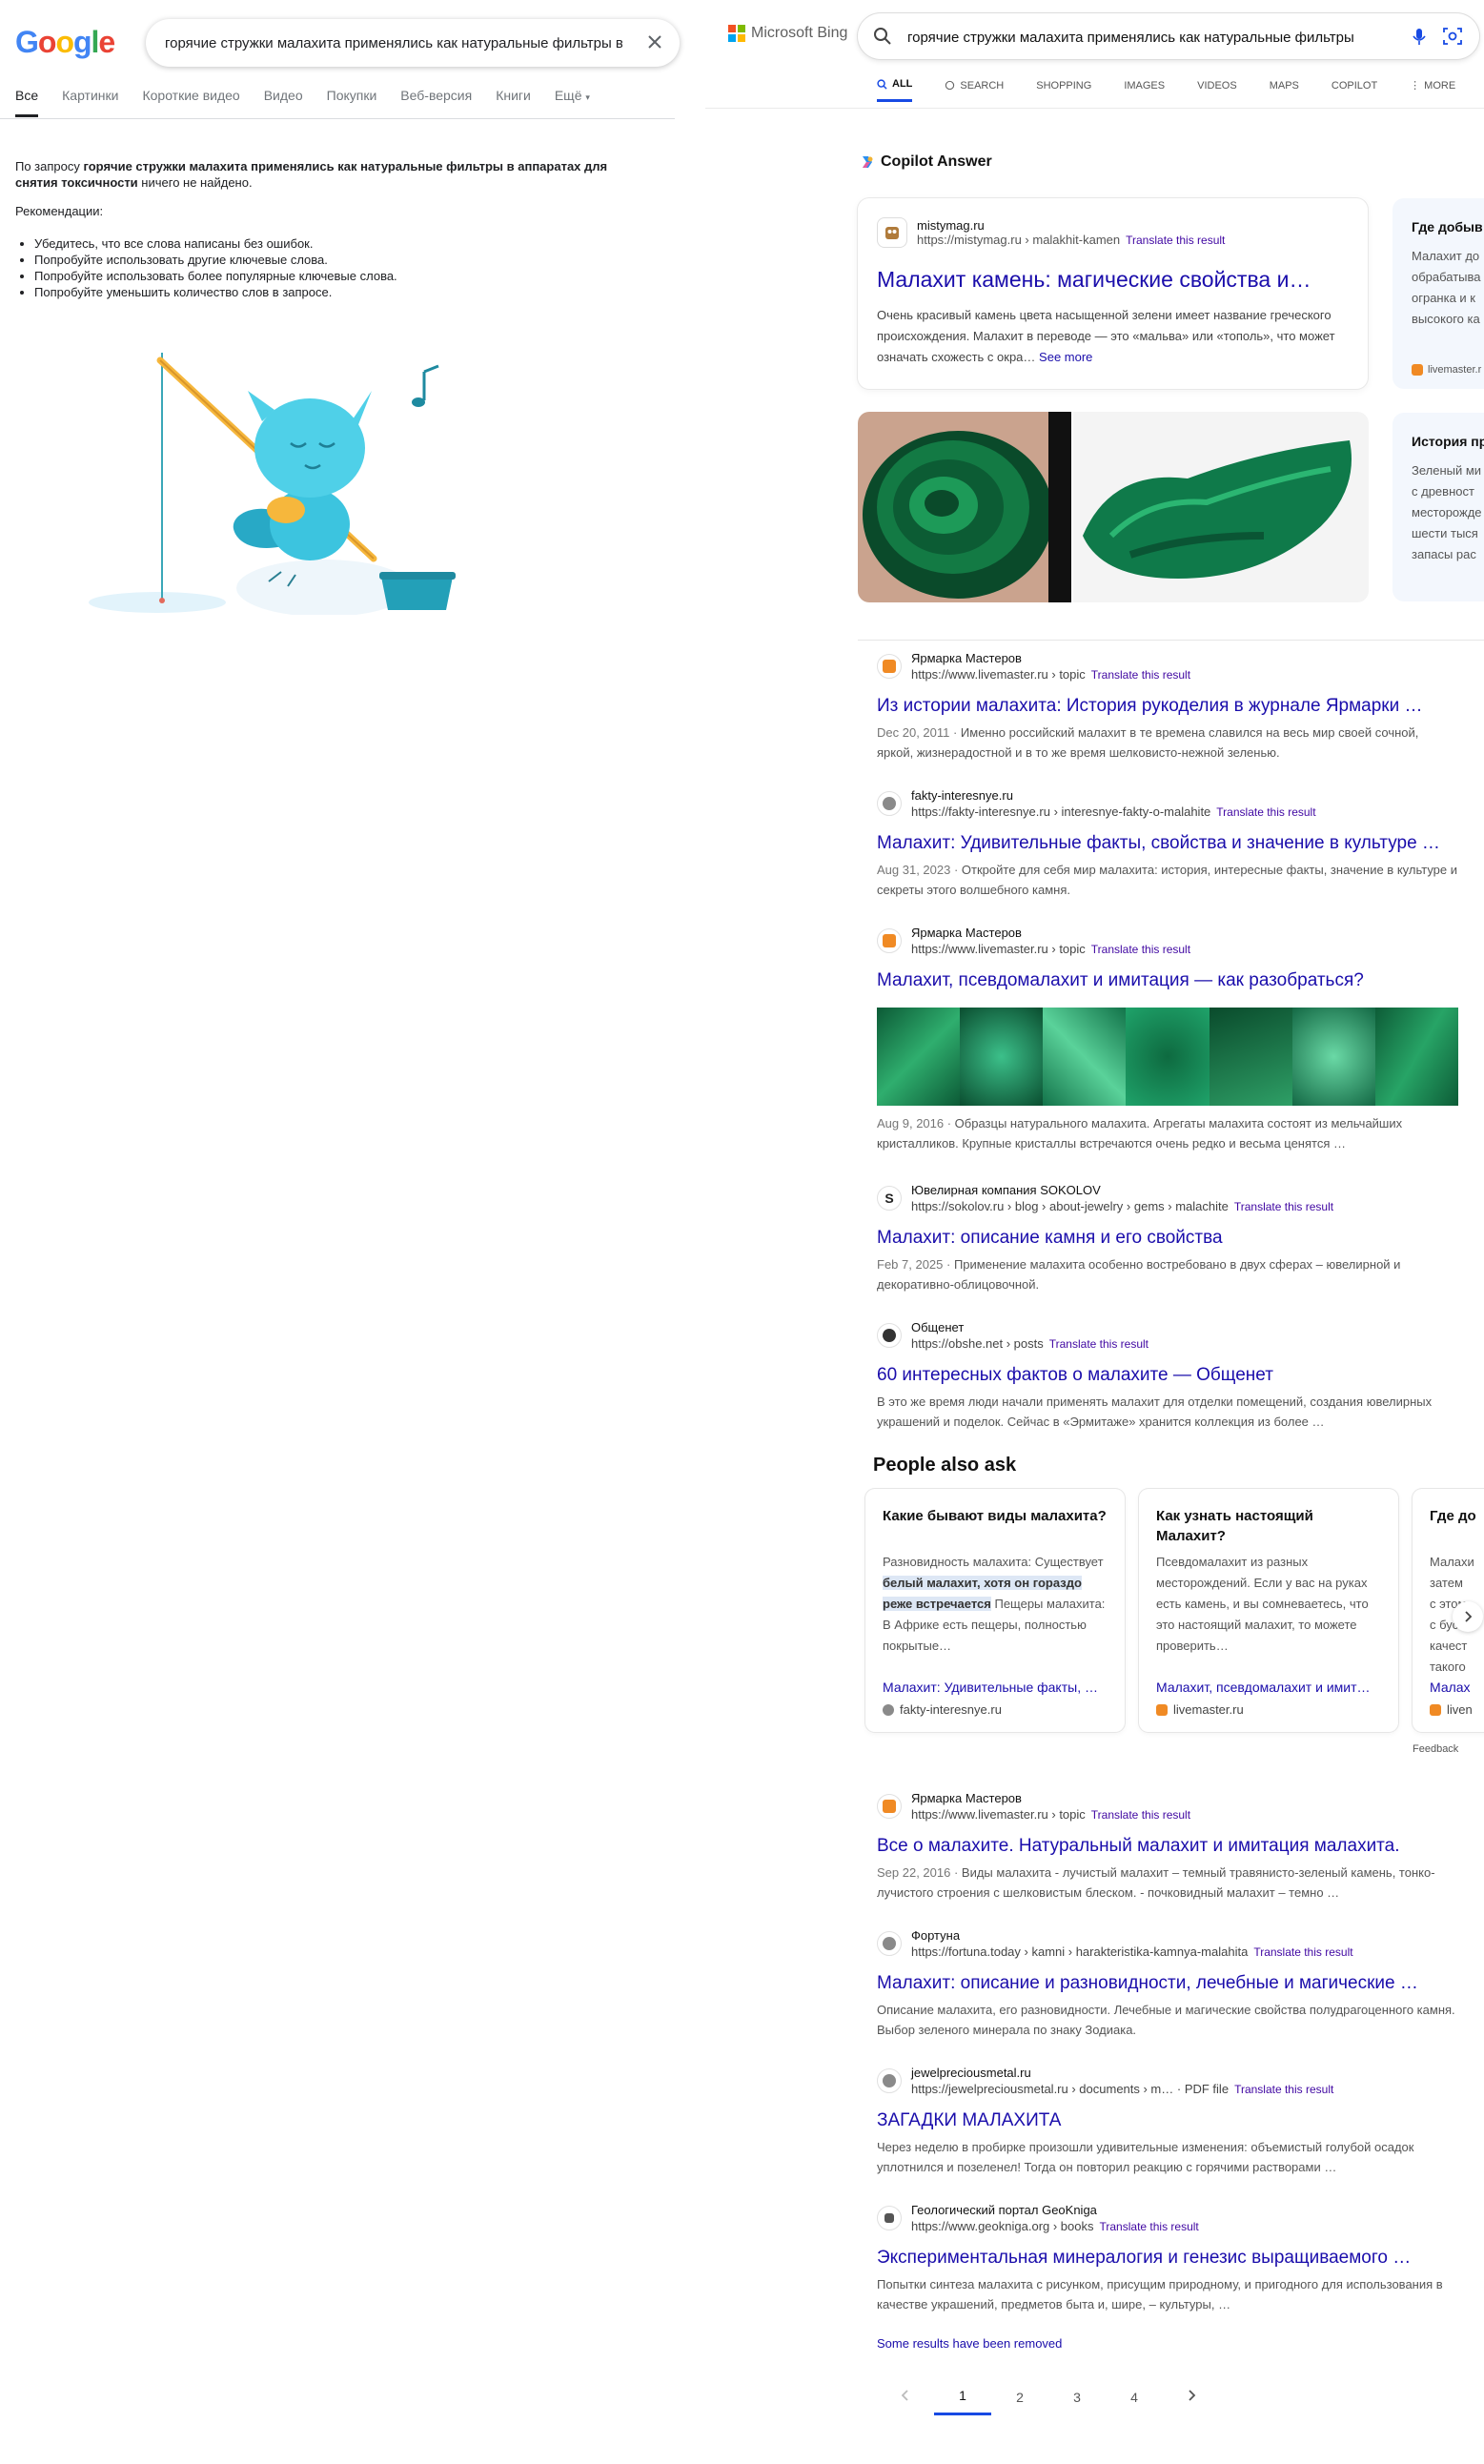 This screenshot has height=2464, width=1484. What do you see at coordinates (1167, 1238) in the screenshot?
I see `result-title-link: Малахит: описание камня и его свойства` at bounding box center [1167, 1238].